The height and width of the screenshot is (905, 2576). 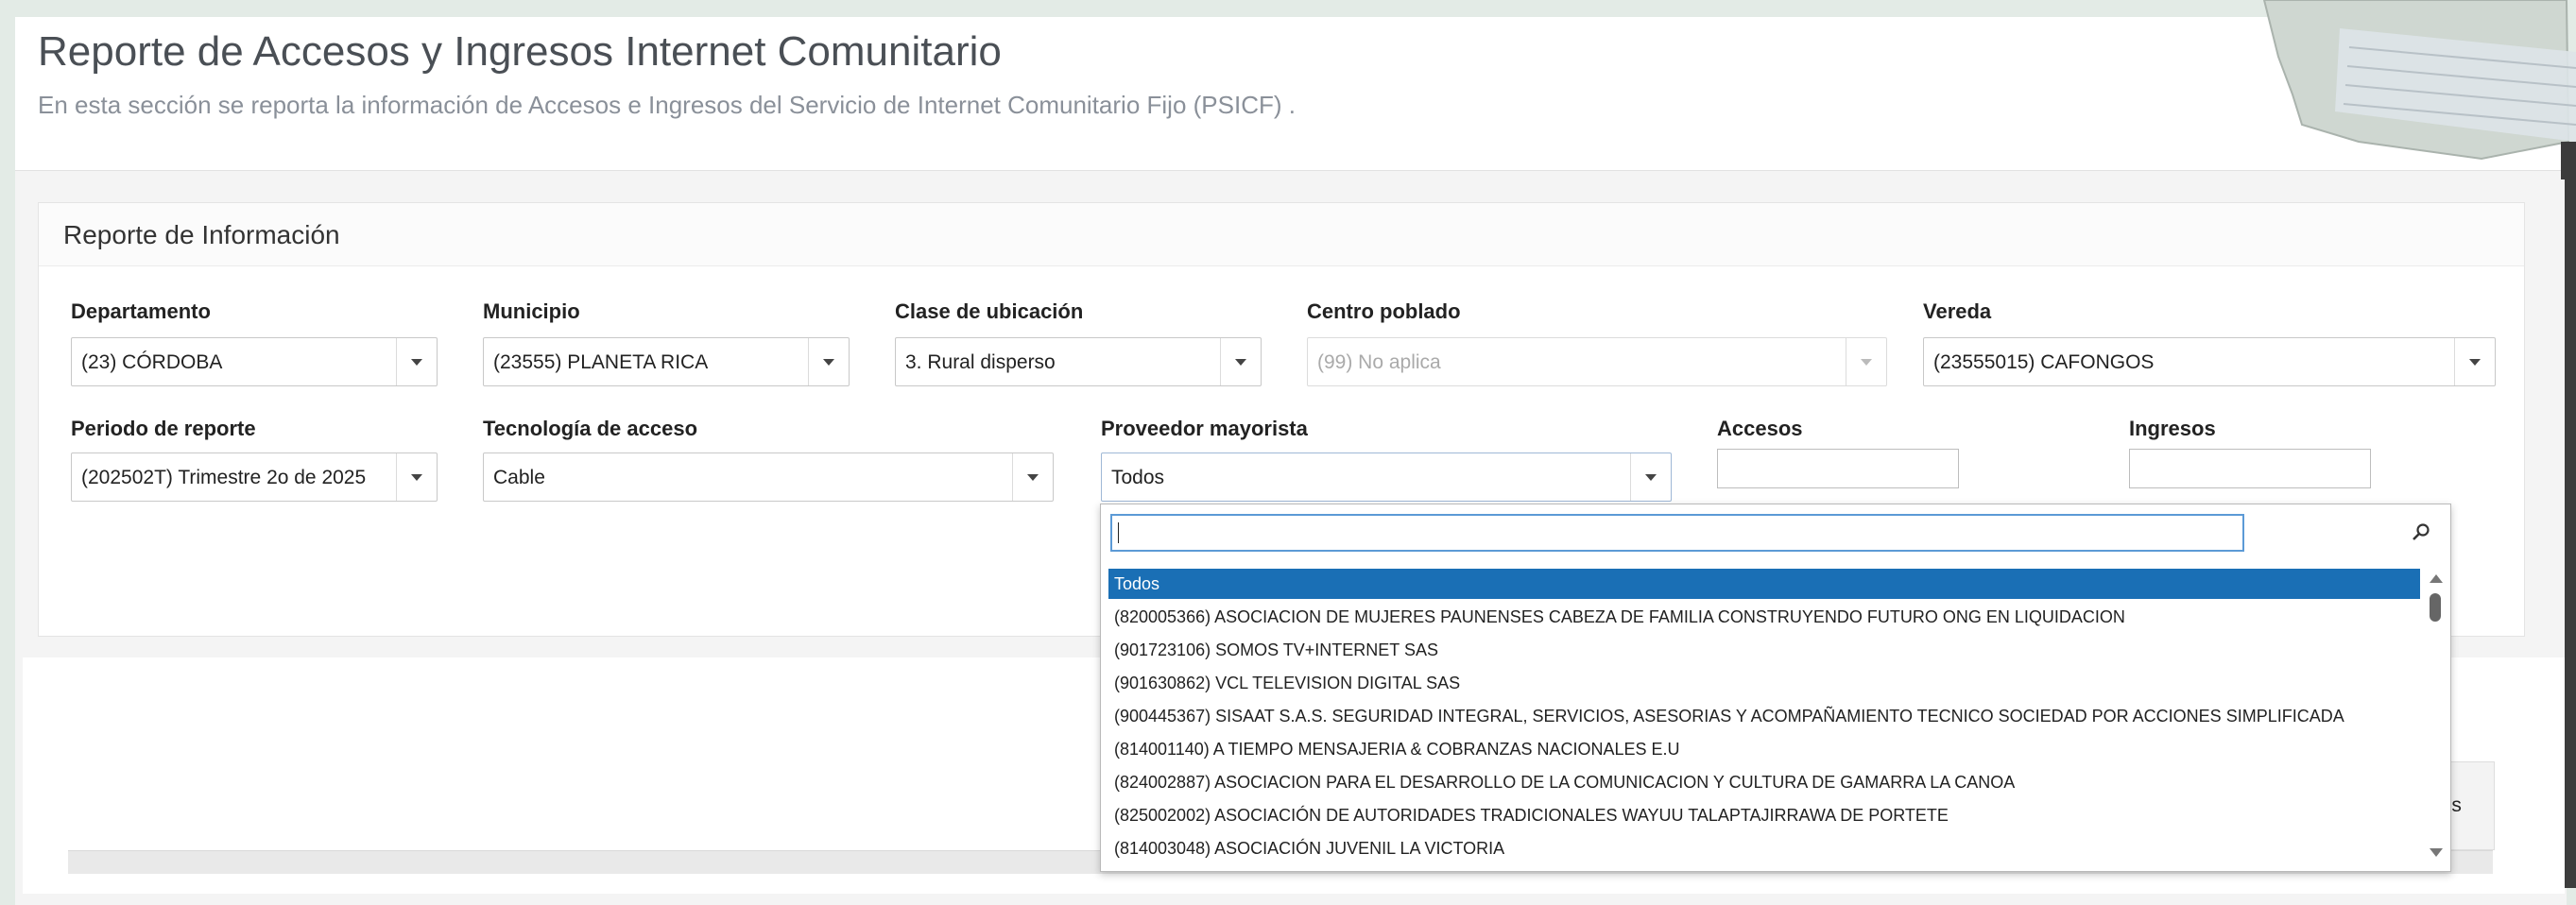 What do you see at coordinates (1204, 428) in the screenshot?
I see `proveedor-label: Proveedor mayorista` at bounding box center [1204, 428].